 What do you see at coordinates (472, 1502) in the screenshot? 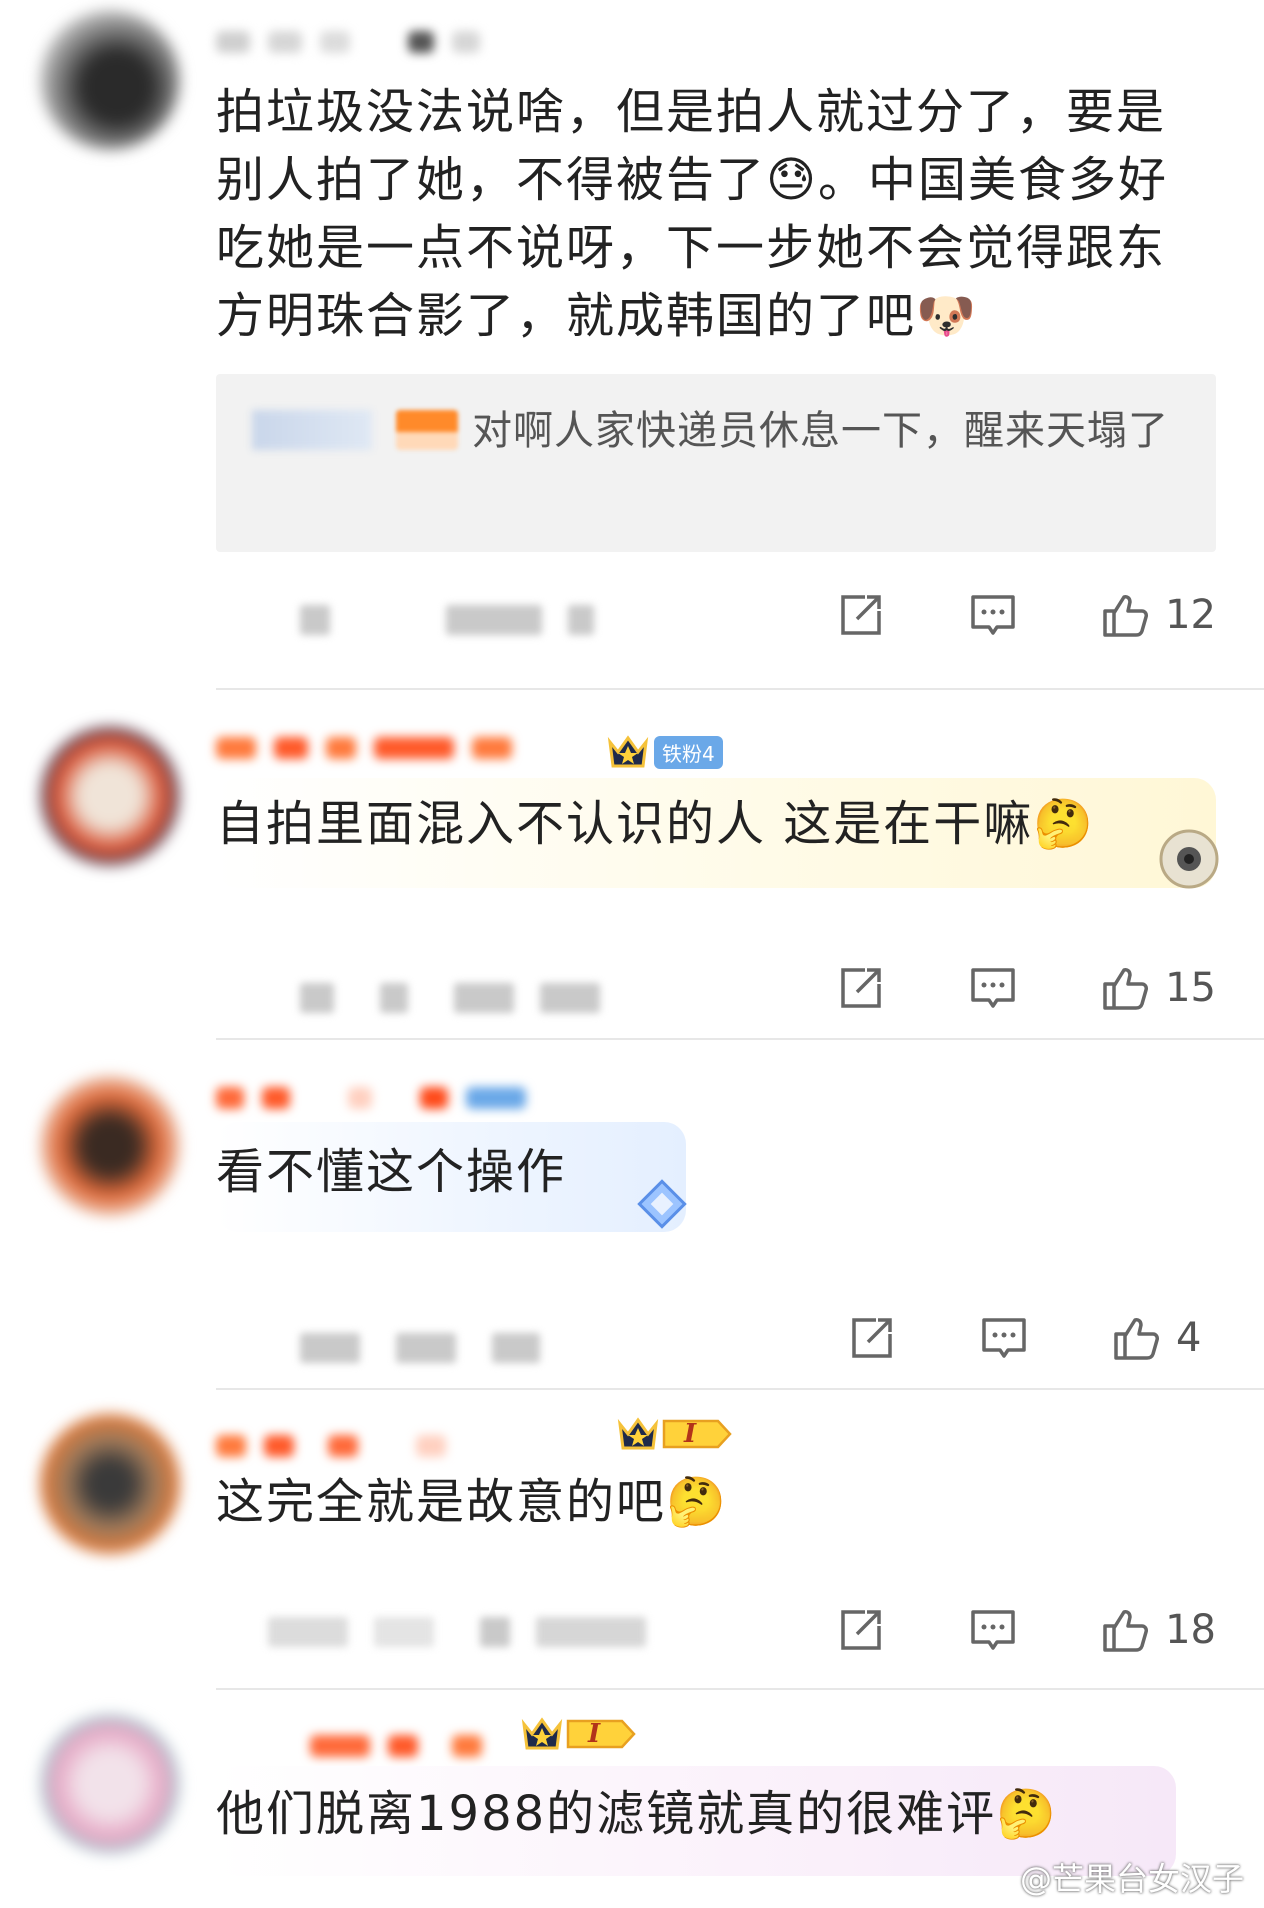
I see `comment-text-content: 这完全就是故意的吧🤔` at bounding box center [472, 1502].